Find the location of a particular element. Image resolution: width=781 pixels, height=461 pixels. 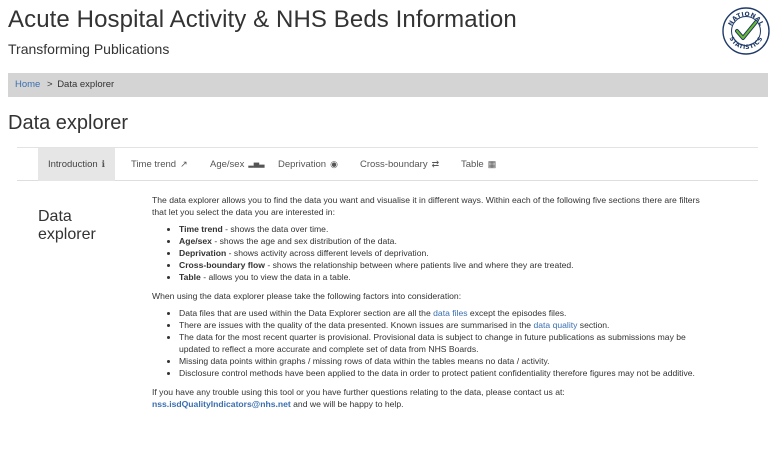

tab-label: Introduction is located at coordinates (73, 165).